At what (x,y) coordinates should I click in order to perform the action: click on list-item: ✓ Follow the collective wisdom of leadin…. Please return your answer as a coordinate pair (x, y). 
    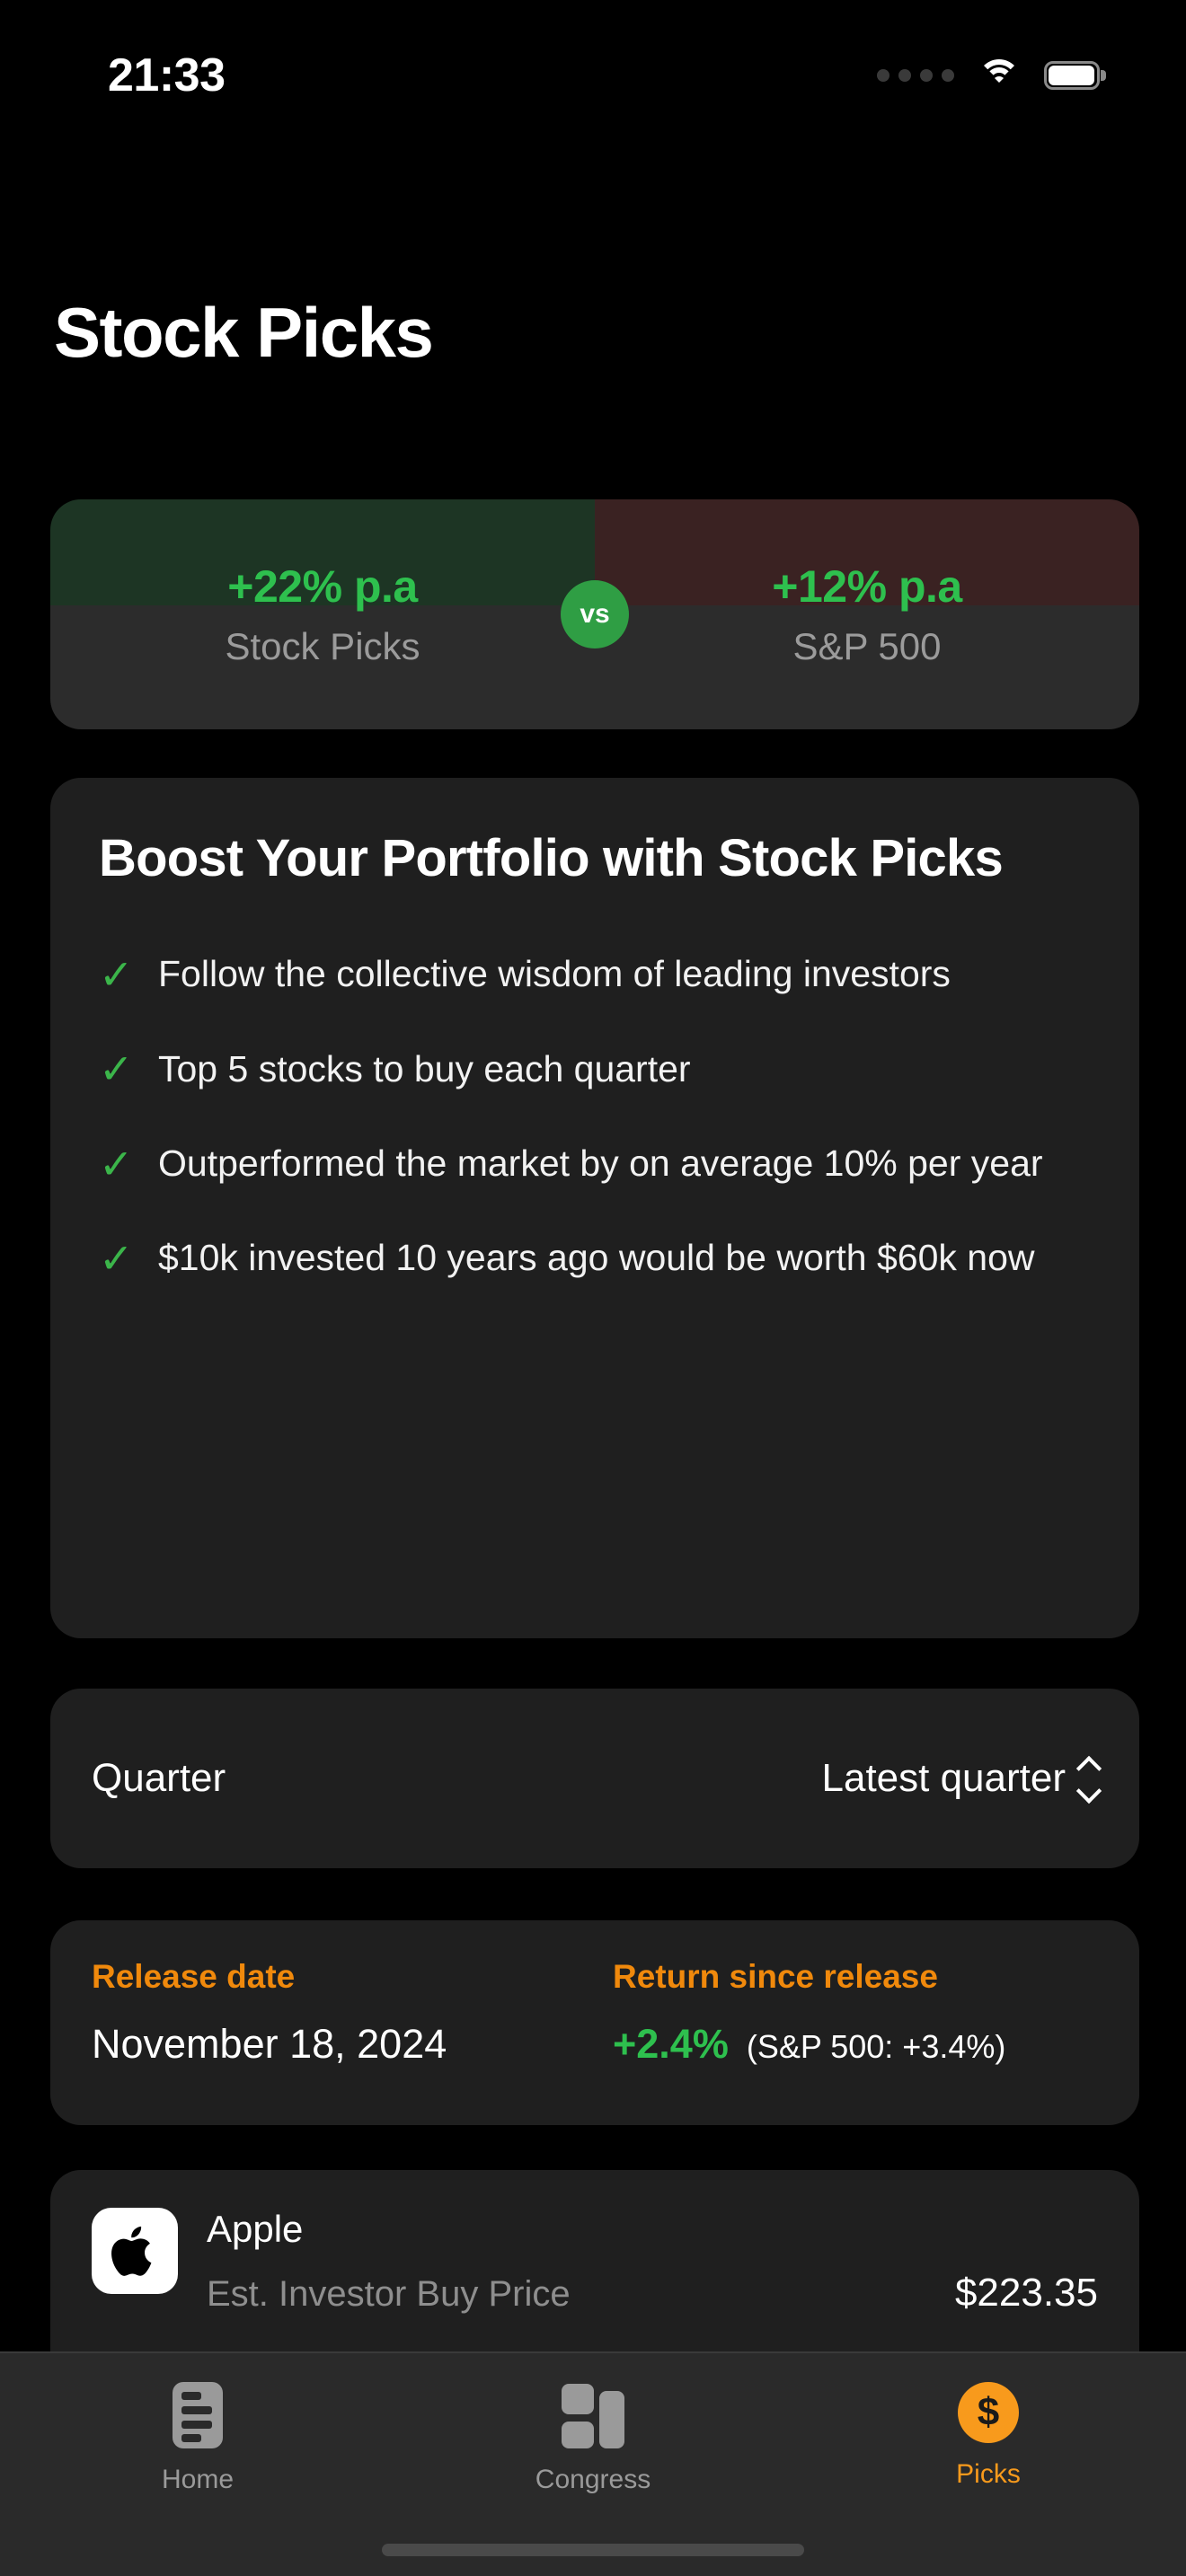
    Looking at the image, I should click on (595, 974).